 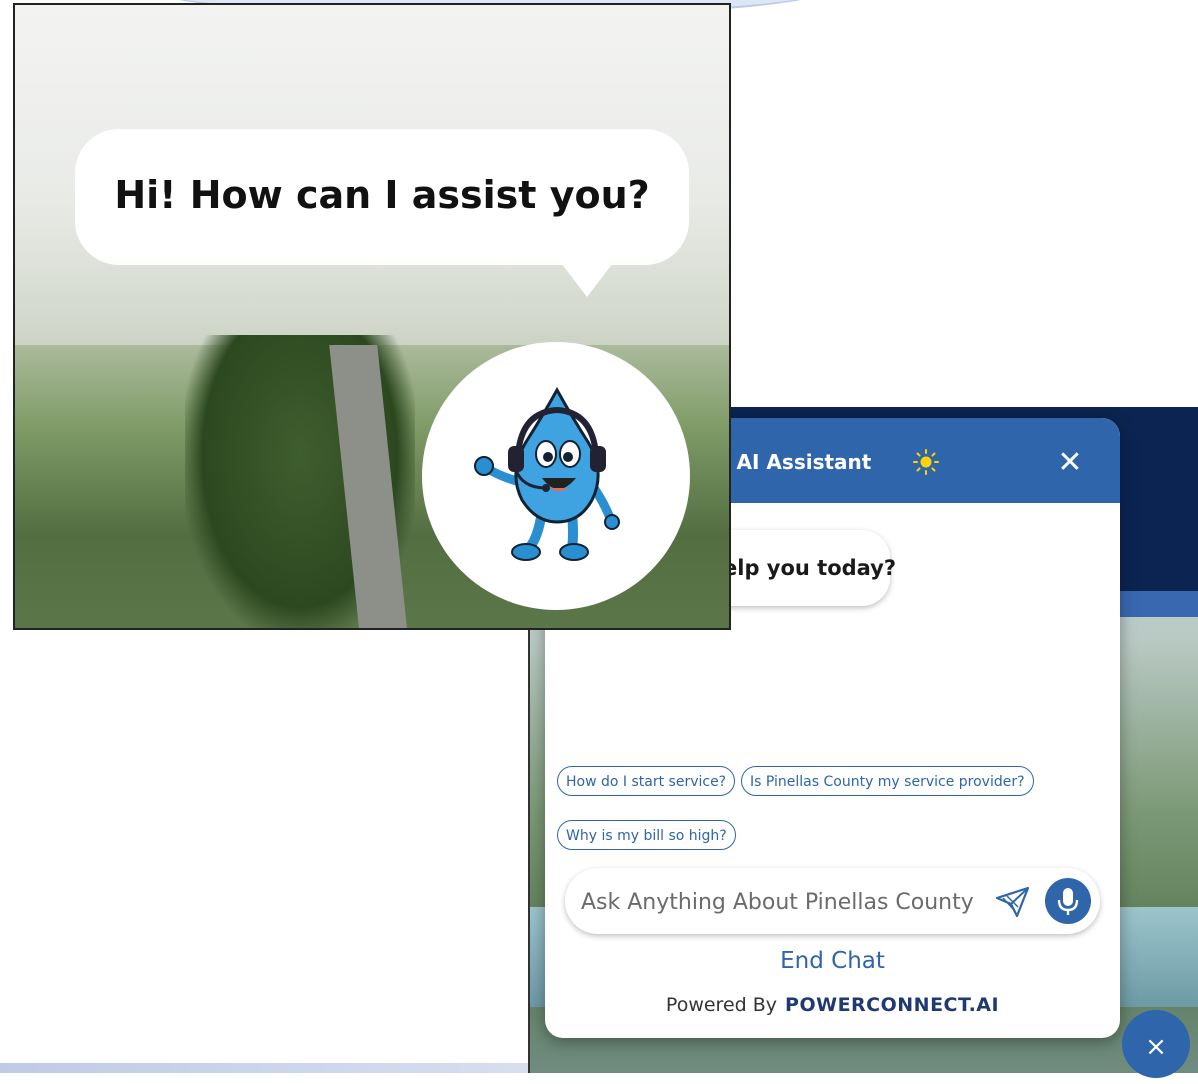 What do you see at coordinates (547, 473) in the screenshot?
I see `water-drop-mascot-icon` at bounding box center [547, 473].